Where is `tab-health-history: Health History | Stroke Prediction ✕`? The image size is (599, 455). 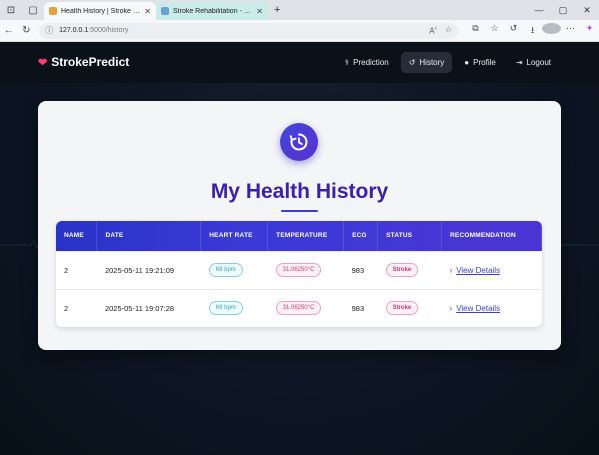 tab-health-history: Health History | Stroke Prediction ✕ is located at coordinates (100, 11).